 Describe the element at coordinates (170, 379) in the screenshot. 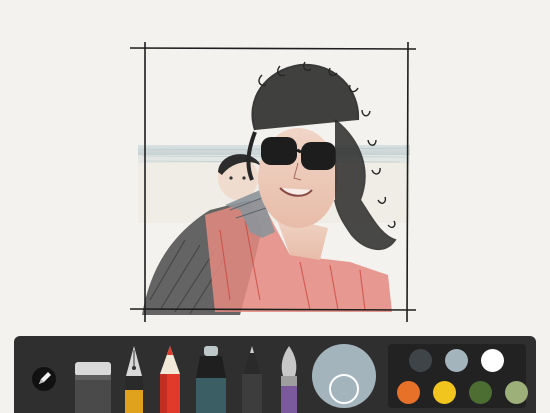

I see `pencil-icon` at that location.